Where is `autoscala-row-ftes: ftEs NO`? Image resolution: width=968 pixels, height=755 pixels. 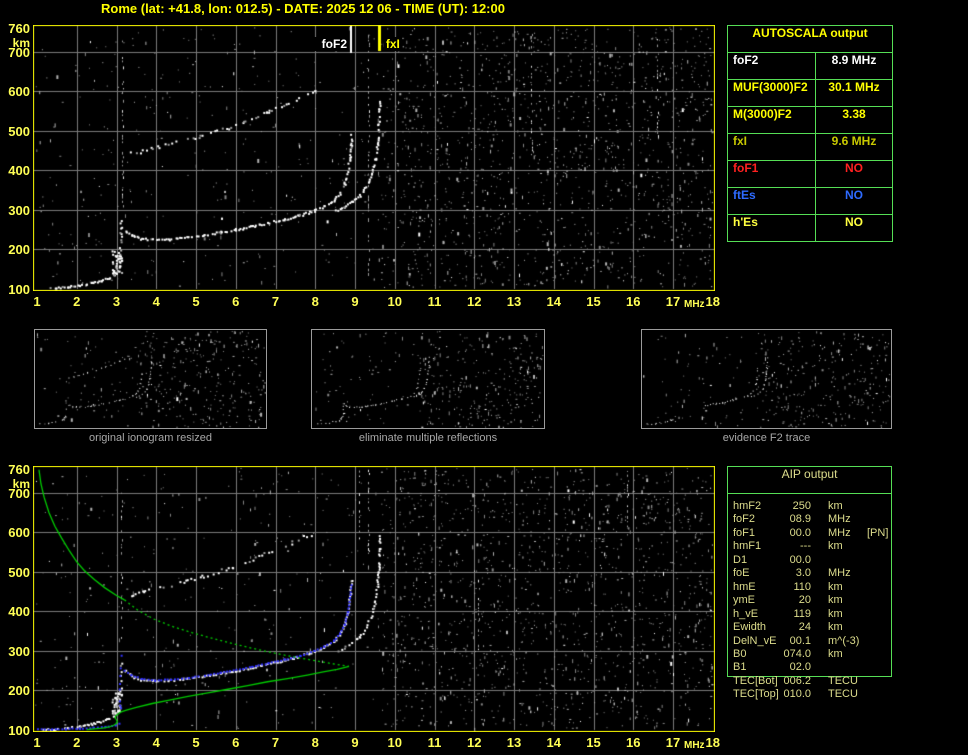
autoscala-row-ftes: ftEs NO is located at coordinates (810, 201).